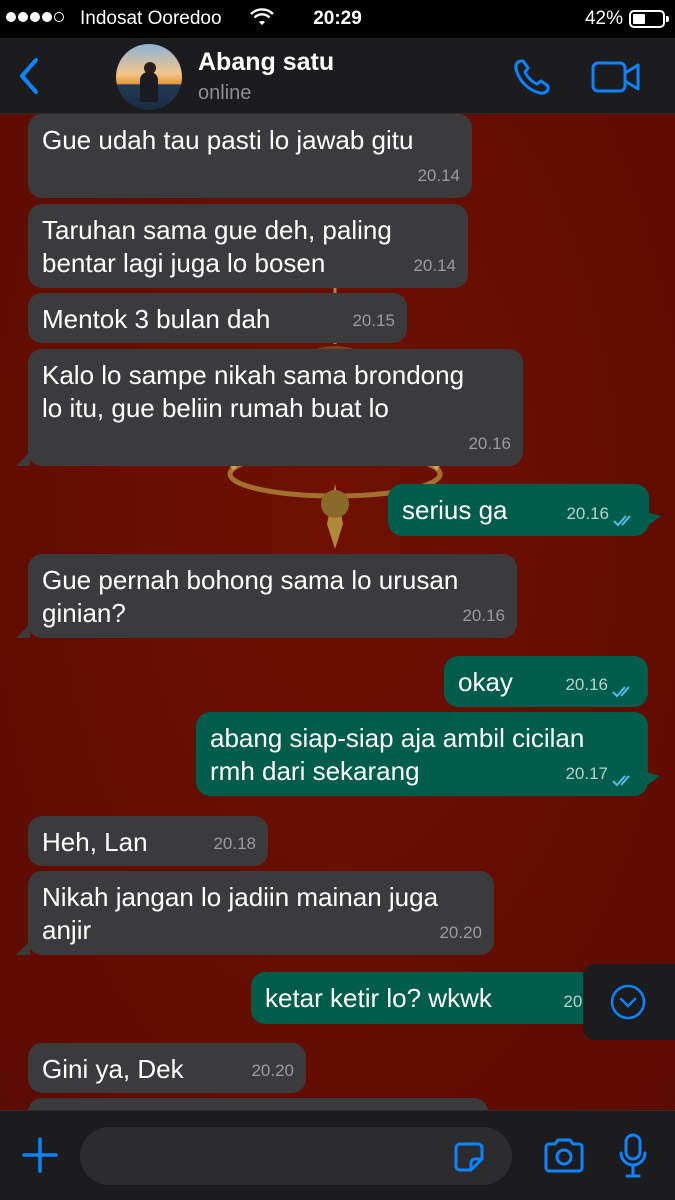  I want to click on message-outgoing: ketar ketir lo? wkwk 20., so click(426, 998).